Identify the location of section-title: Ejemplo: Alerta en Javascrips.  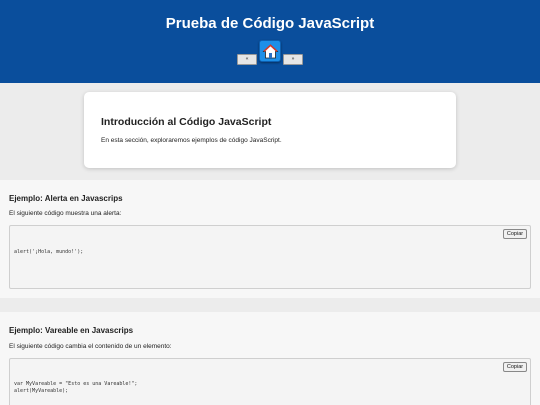
(66, 198).